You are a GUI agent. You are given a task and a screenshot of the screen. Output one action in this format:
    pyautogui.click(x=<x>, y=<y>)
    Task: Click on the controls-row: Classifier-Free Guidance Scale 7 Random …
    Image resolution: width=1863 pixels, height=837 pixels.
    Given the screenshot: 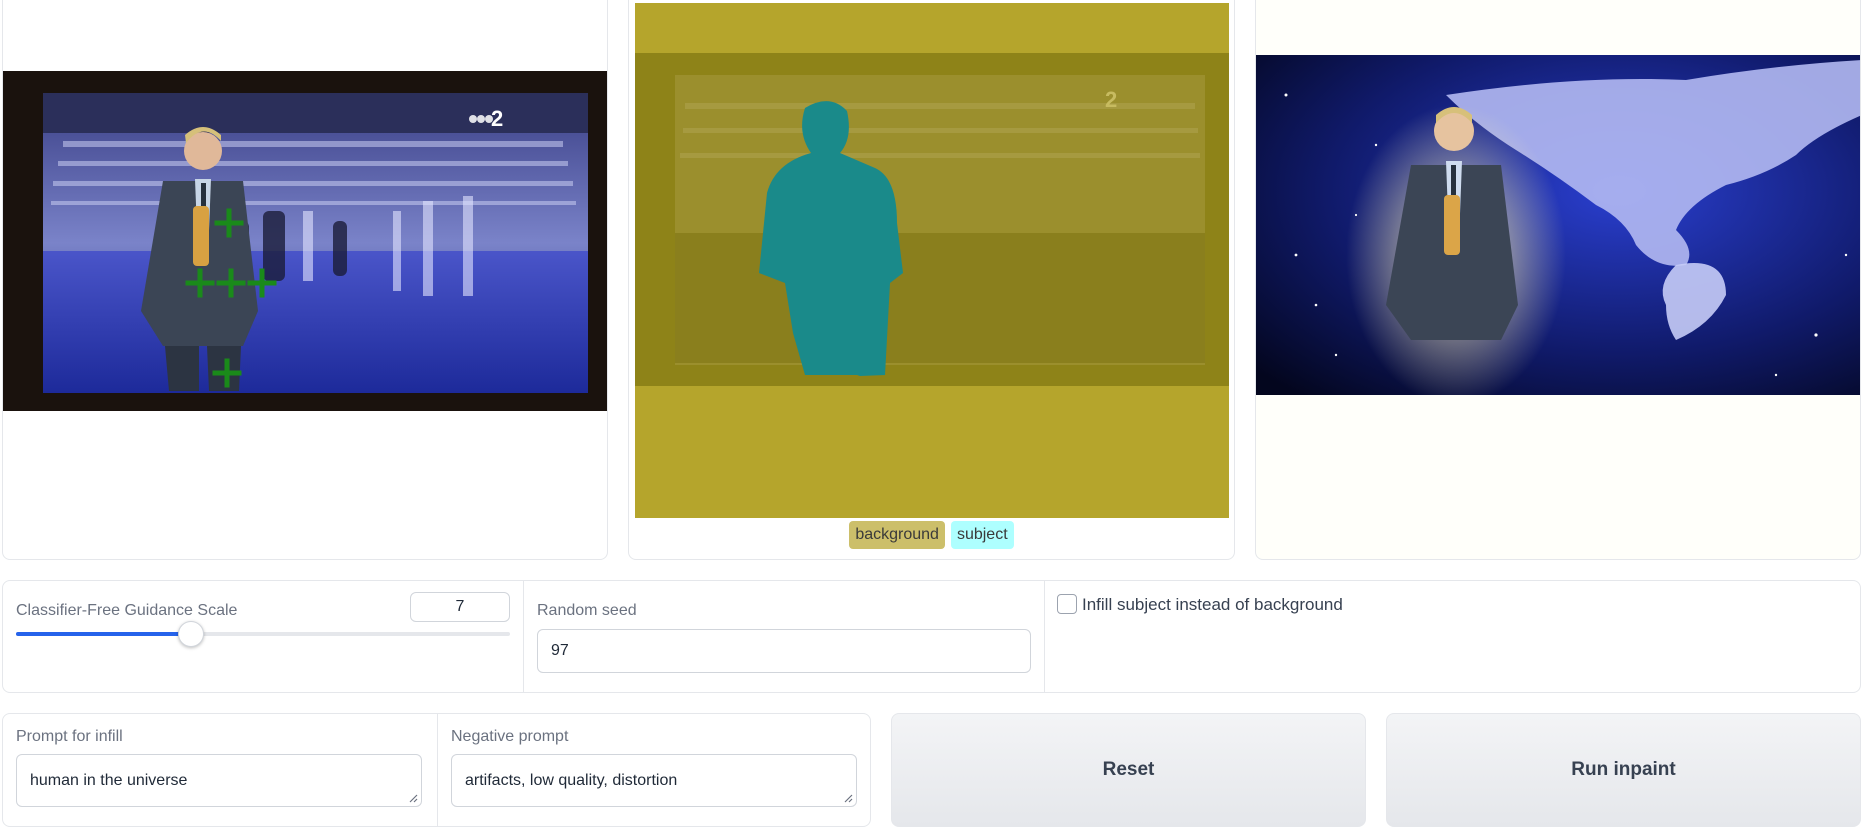 What is the action you would take?
    pyautogui.click(x=931, y=636)
    